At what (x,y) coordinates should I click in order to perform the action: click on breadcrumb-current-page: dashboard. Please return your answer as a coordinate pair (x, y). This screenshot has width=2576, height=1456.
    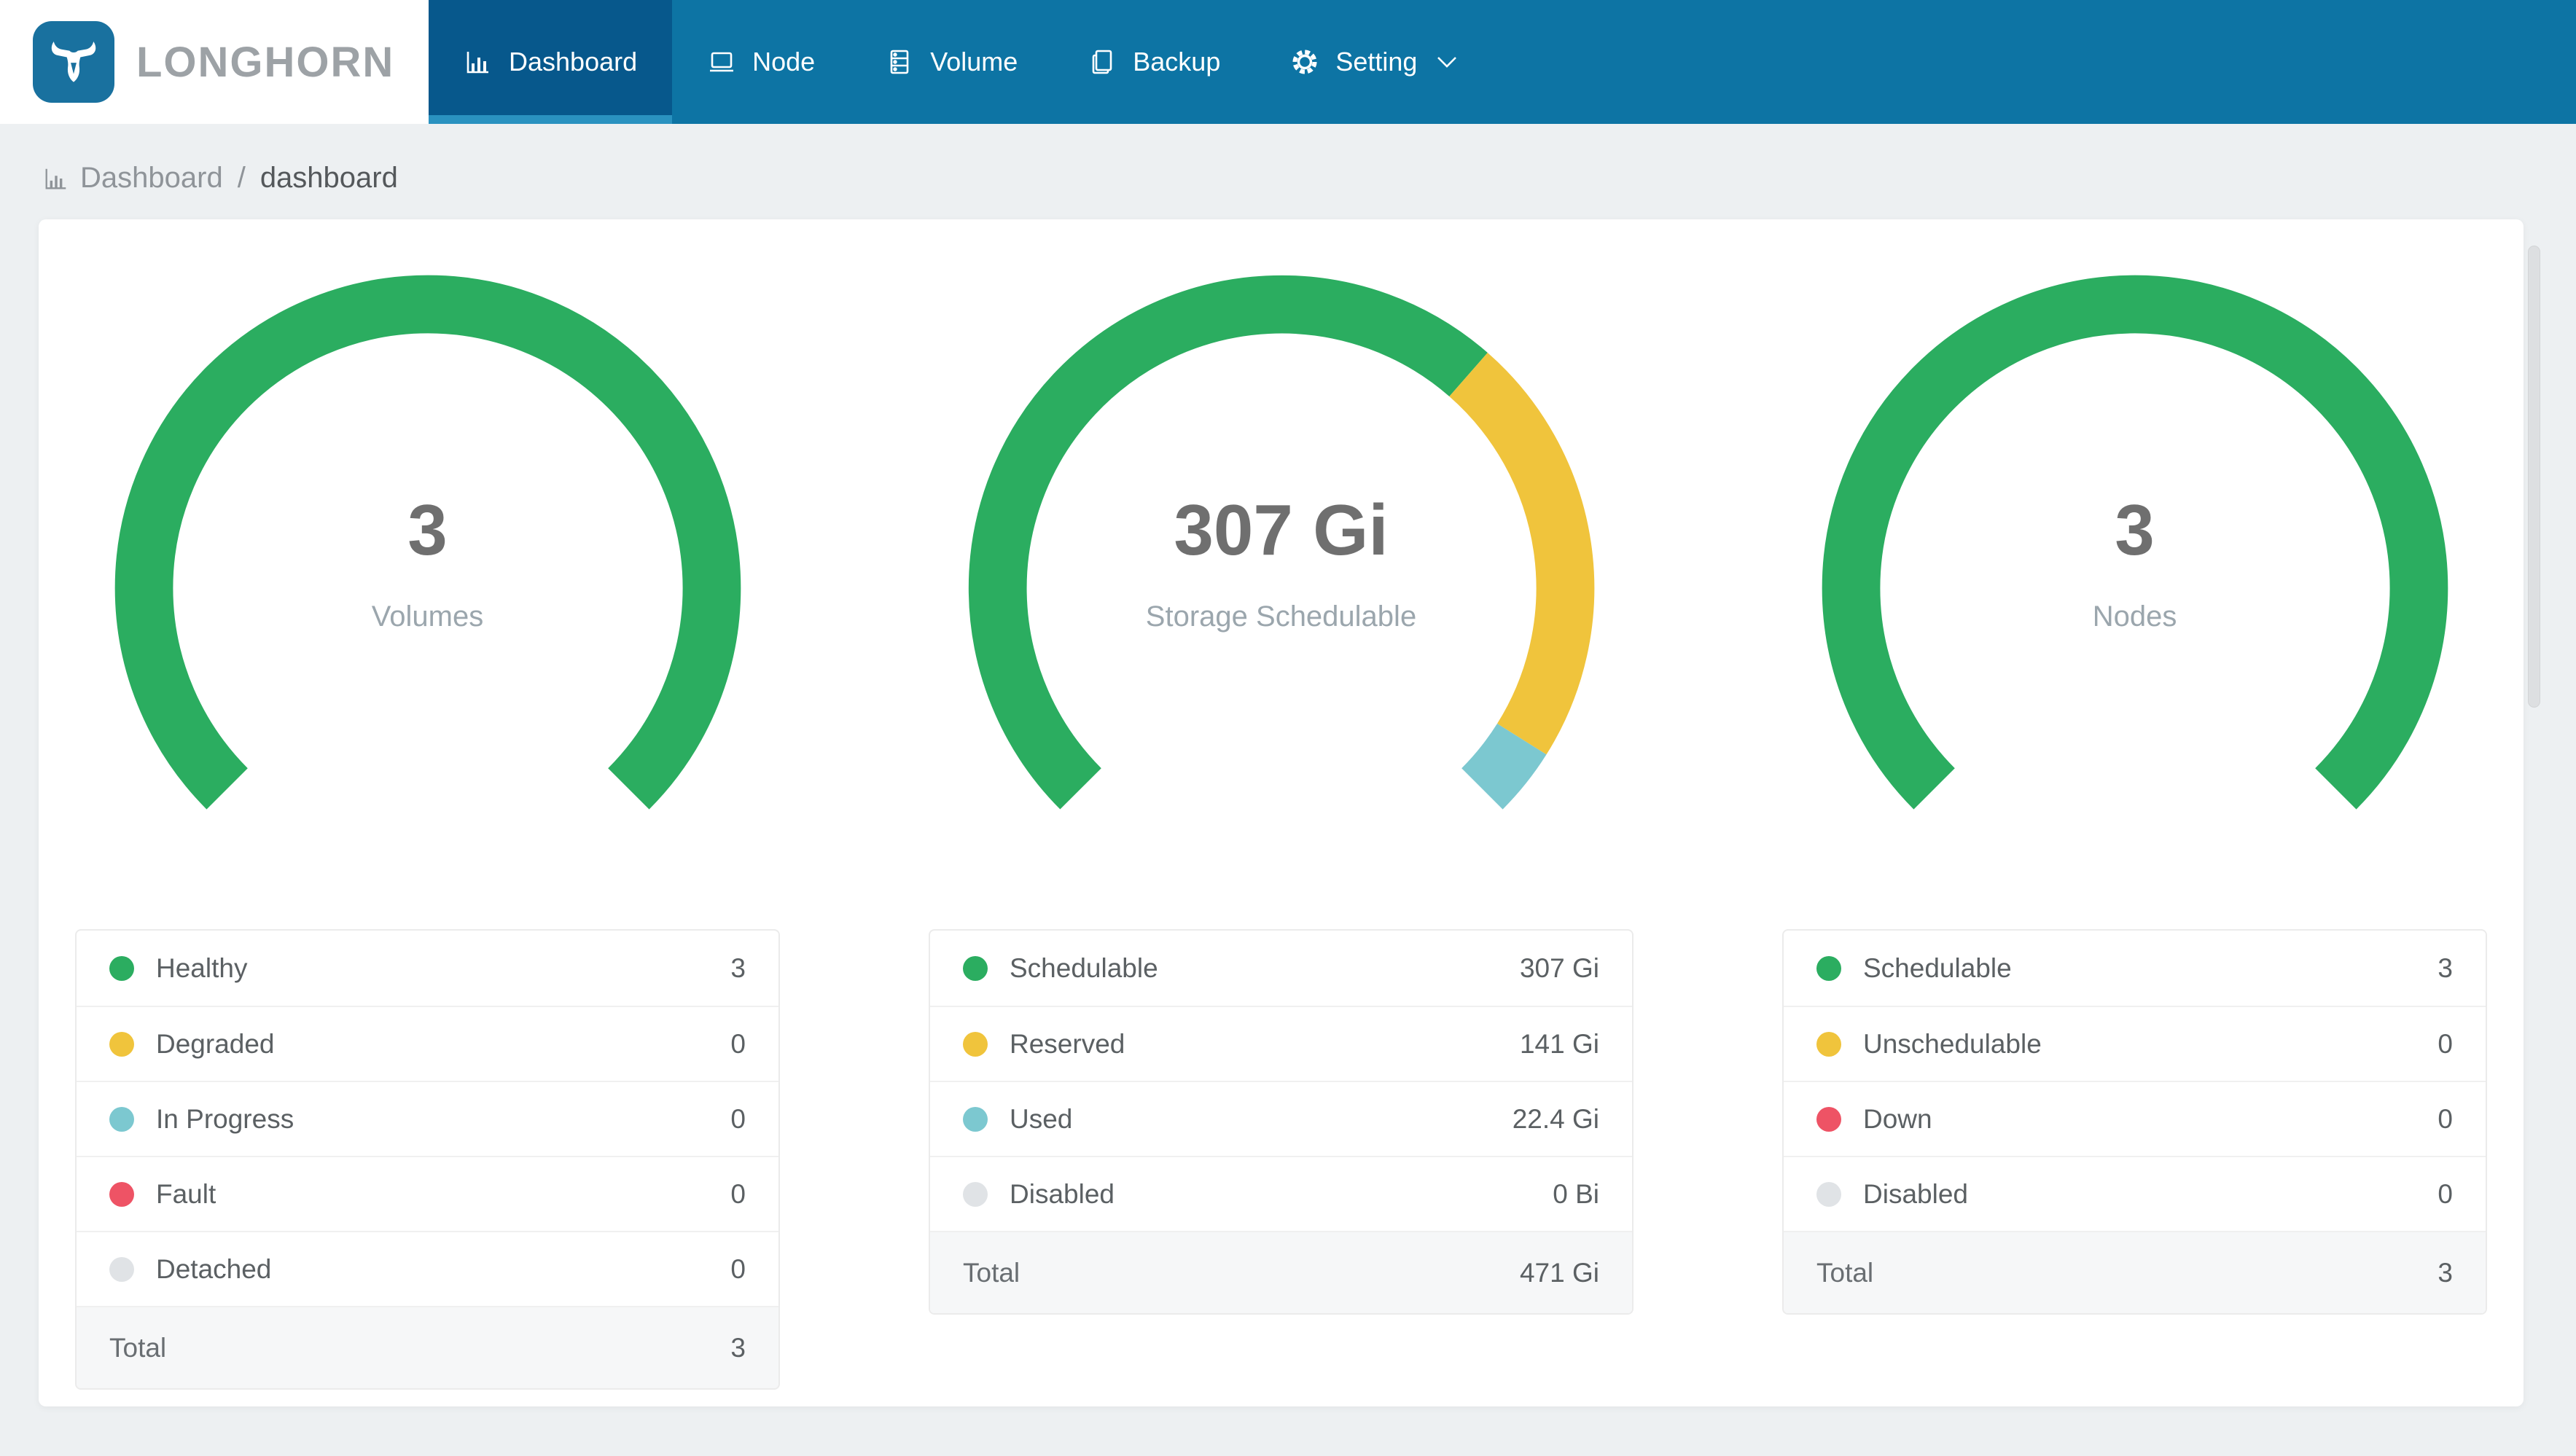
    Looking at the image, I should click on (328, 178).